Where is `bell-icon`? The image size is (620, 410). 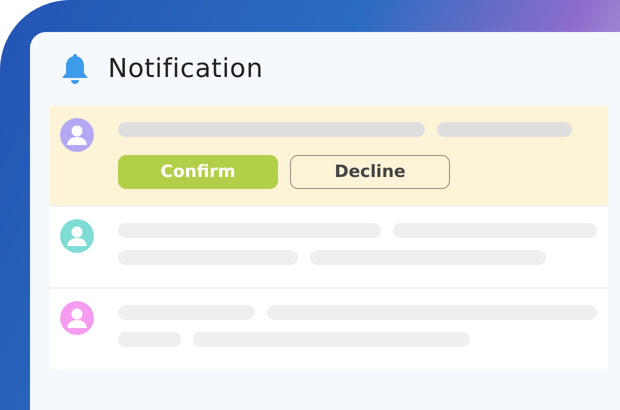 bell-icon is located at coordinates (75, 69).